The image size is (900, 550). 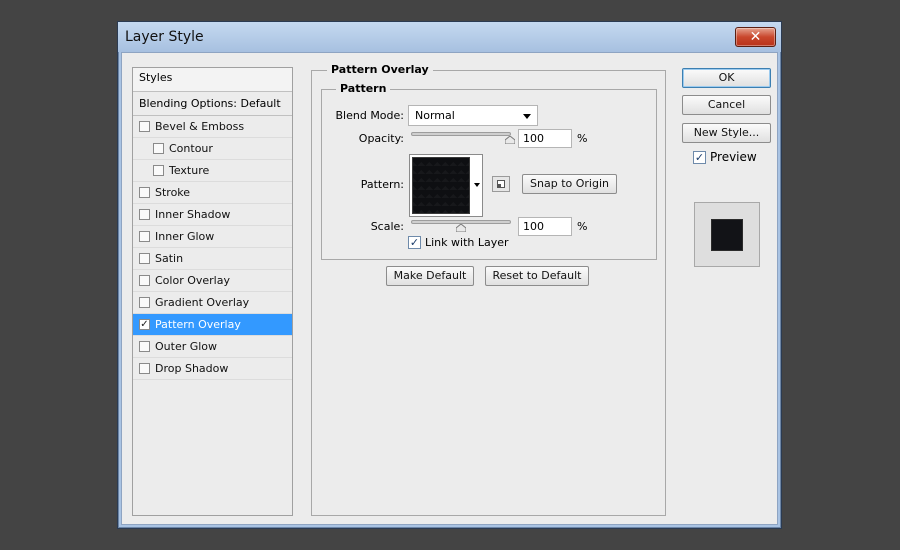 What do you see at coordinates (733, 157) in the screenshot?
I see `preview-label: Preview` at bounding box center [733, 157].